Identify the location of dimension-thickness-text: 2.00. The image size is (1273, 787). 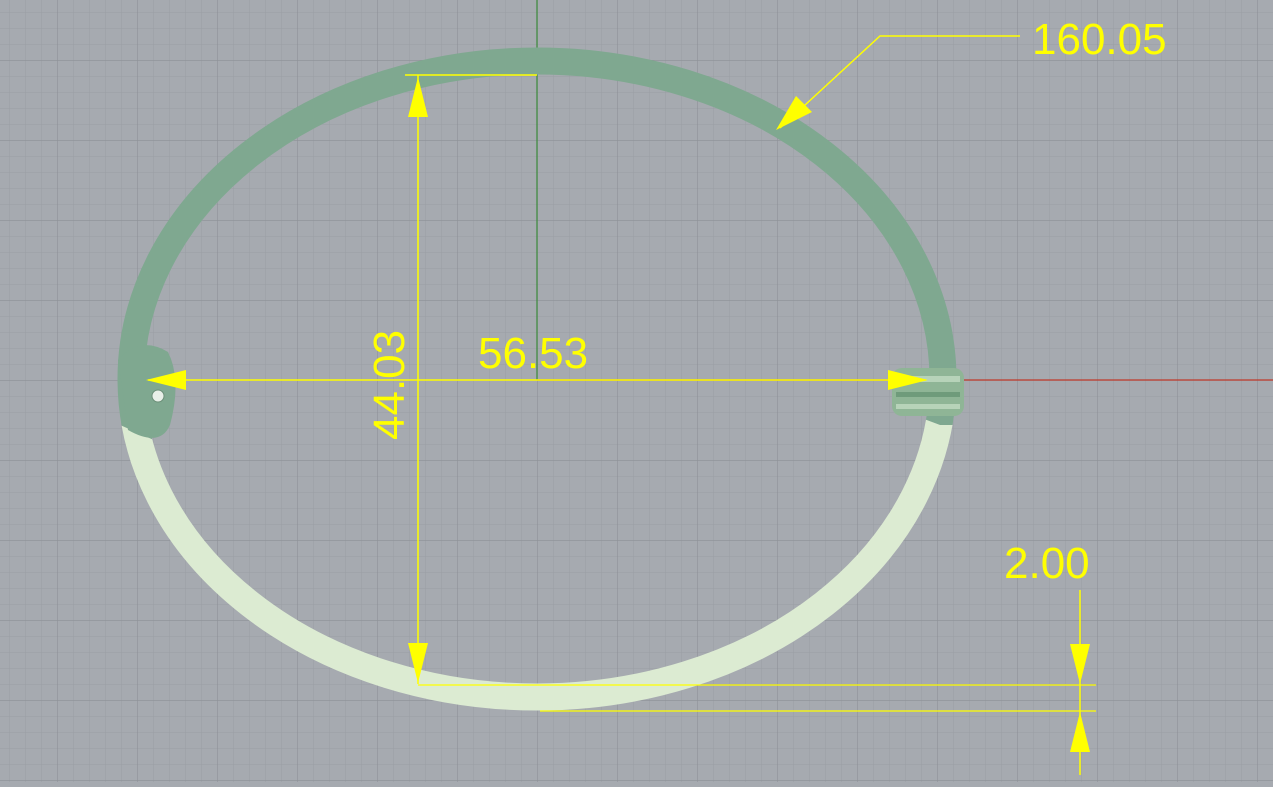
(1047, 563).